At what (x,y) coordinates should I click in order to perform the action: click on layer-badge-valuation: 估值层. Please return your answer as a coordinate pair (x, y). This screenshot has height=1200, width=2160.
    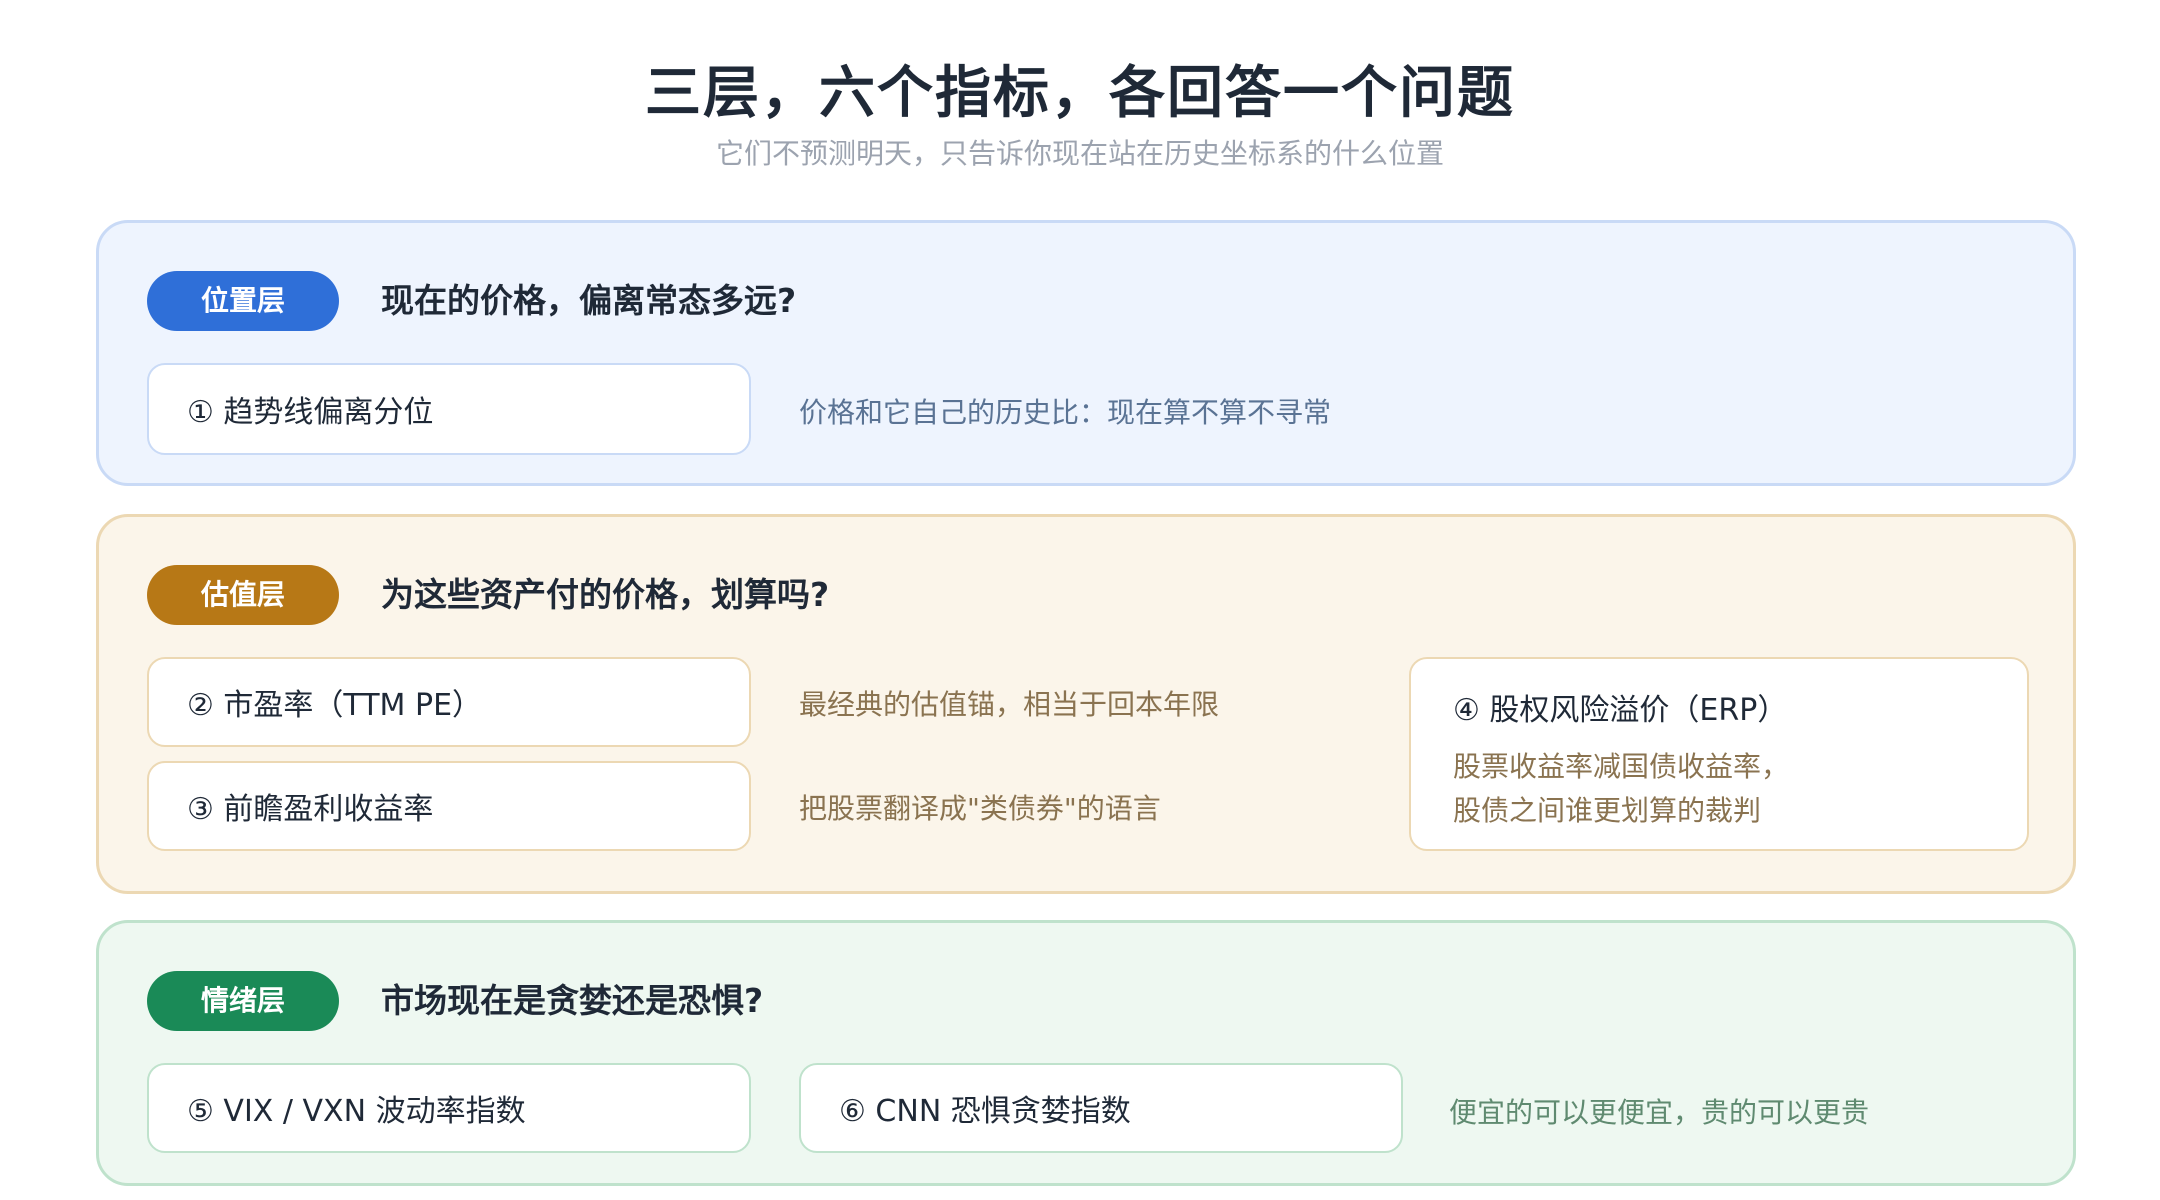
    Looking at the image, I should click on (243, 595).